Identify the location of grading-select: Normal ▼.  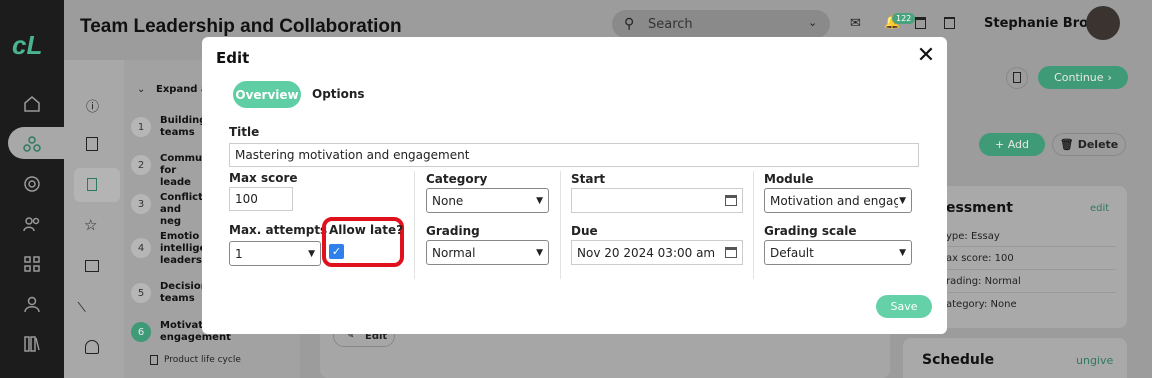
(487, 252).